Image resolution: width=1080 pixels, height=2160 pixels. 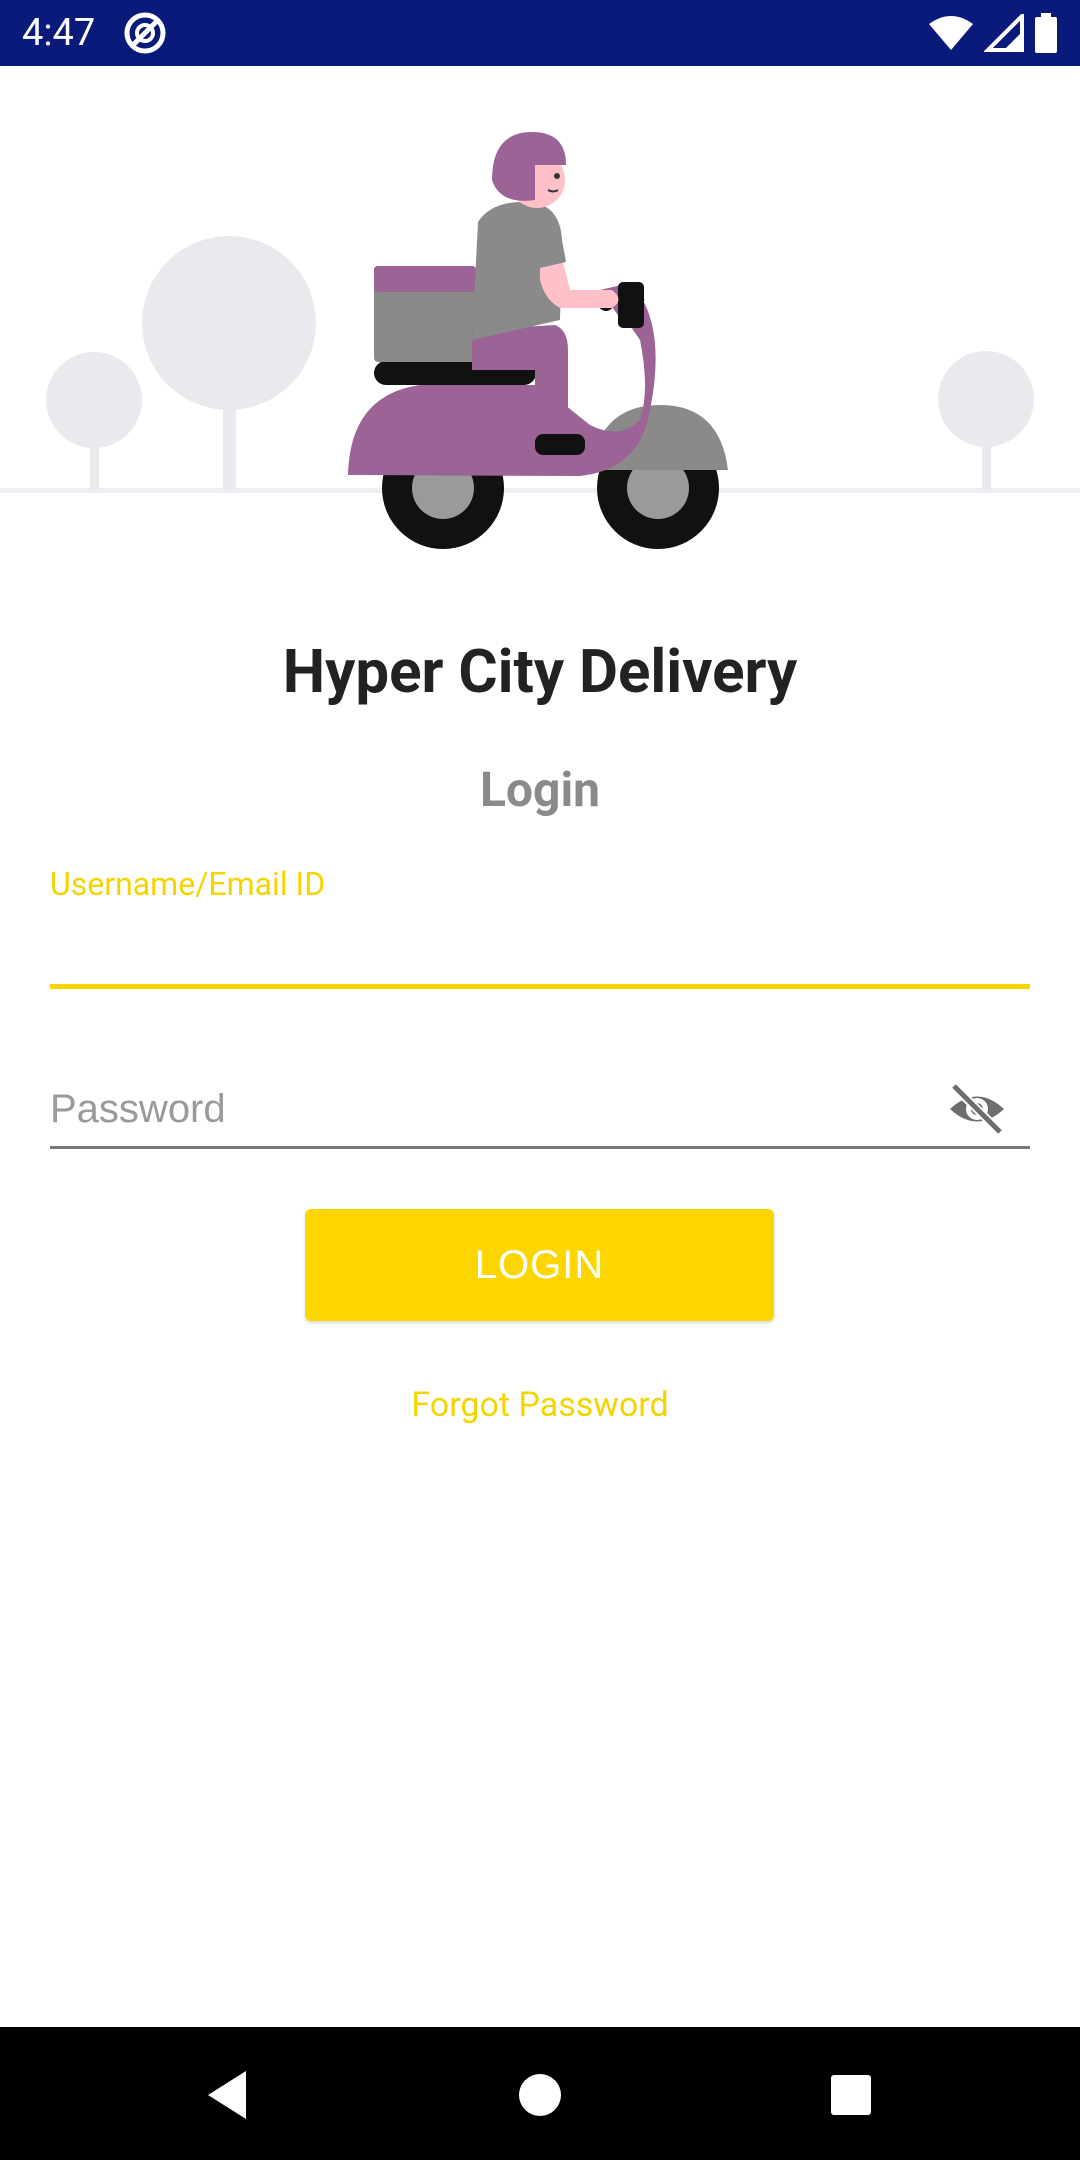 What do you see at coordinates (145, 33) in the screenshot?
I see `app-notification-icon` at bounding box center [145, 33].